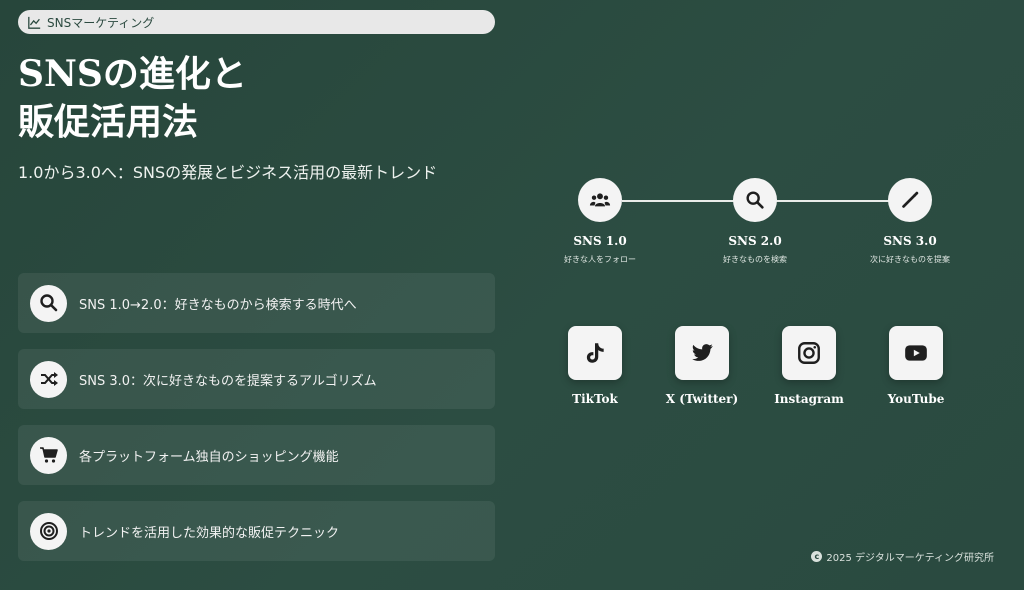  Describe the element at coordinates (600, 241) in the screenshot. I see `timeline-step-name: SNS 1.0` at that location.